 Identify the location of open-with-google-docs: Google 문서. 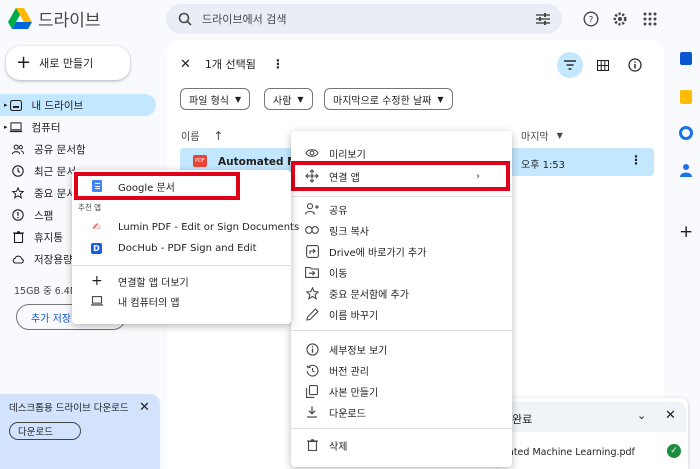
(157, 186).